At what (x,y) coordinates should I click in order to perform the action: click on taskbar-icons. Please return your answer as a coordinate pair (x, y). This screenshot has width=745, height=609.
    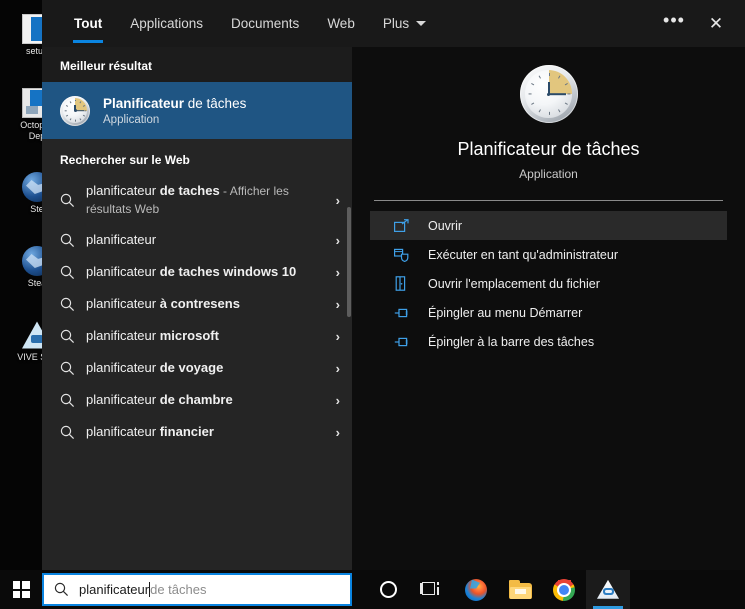
    Looking at the image, I should click on (498, 589).